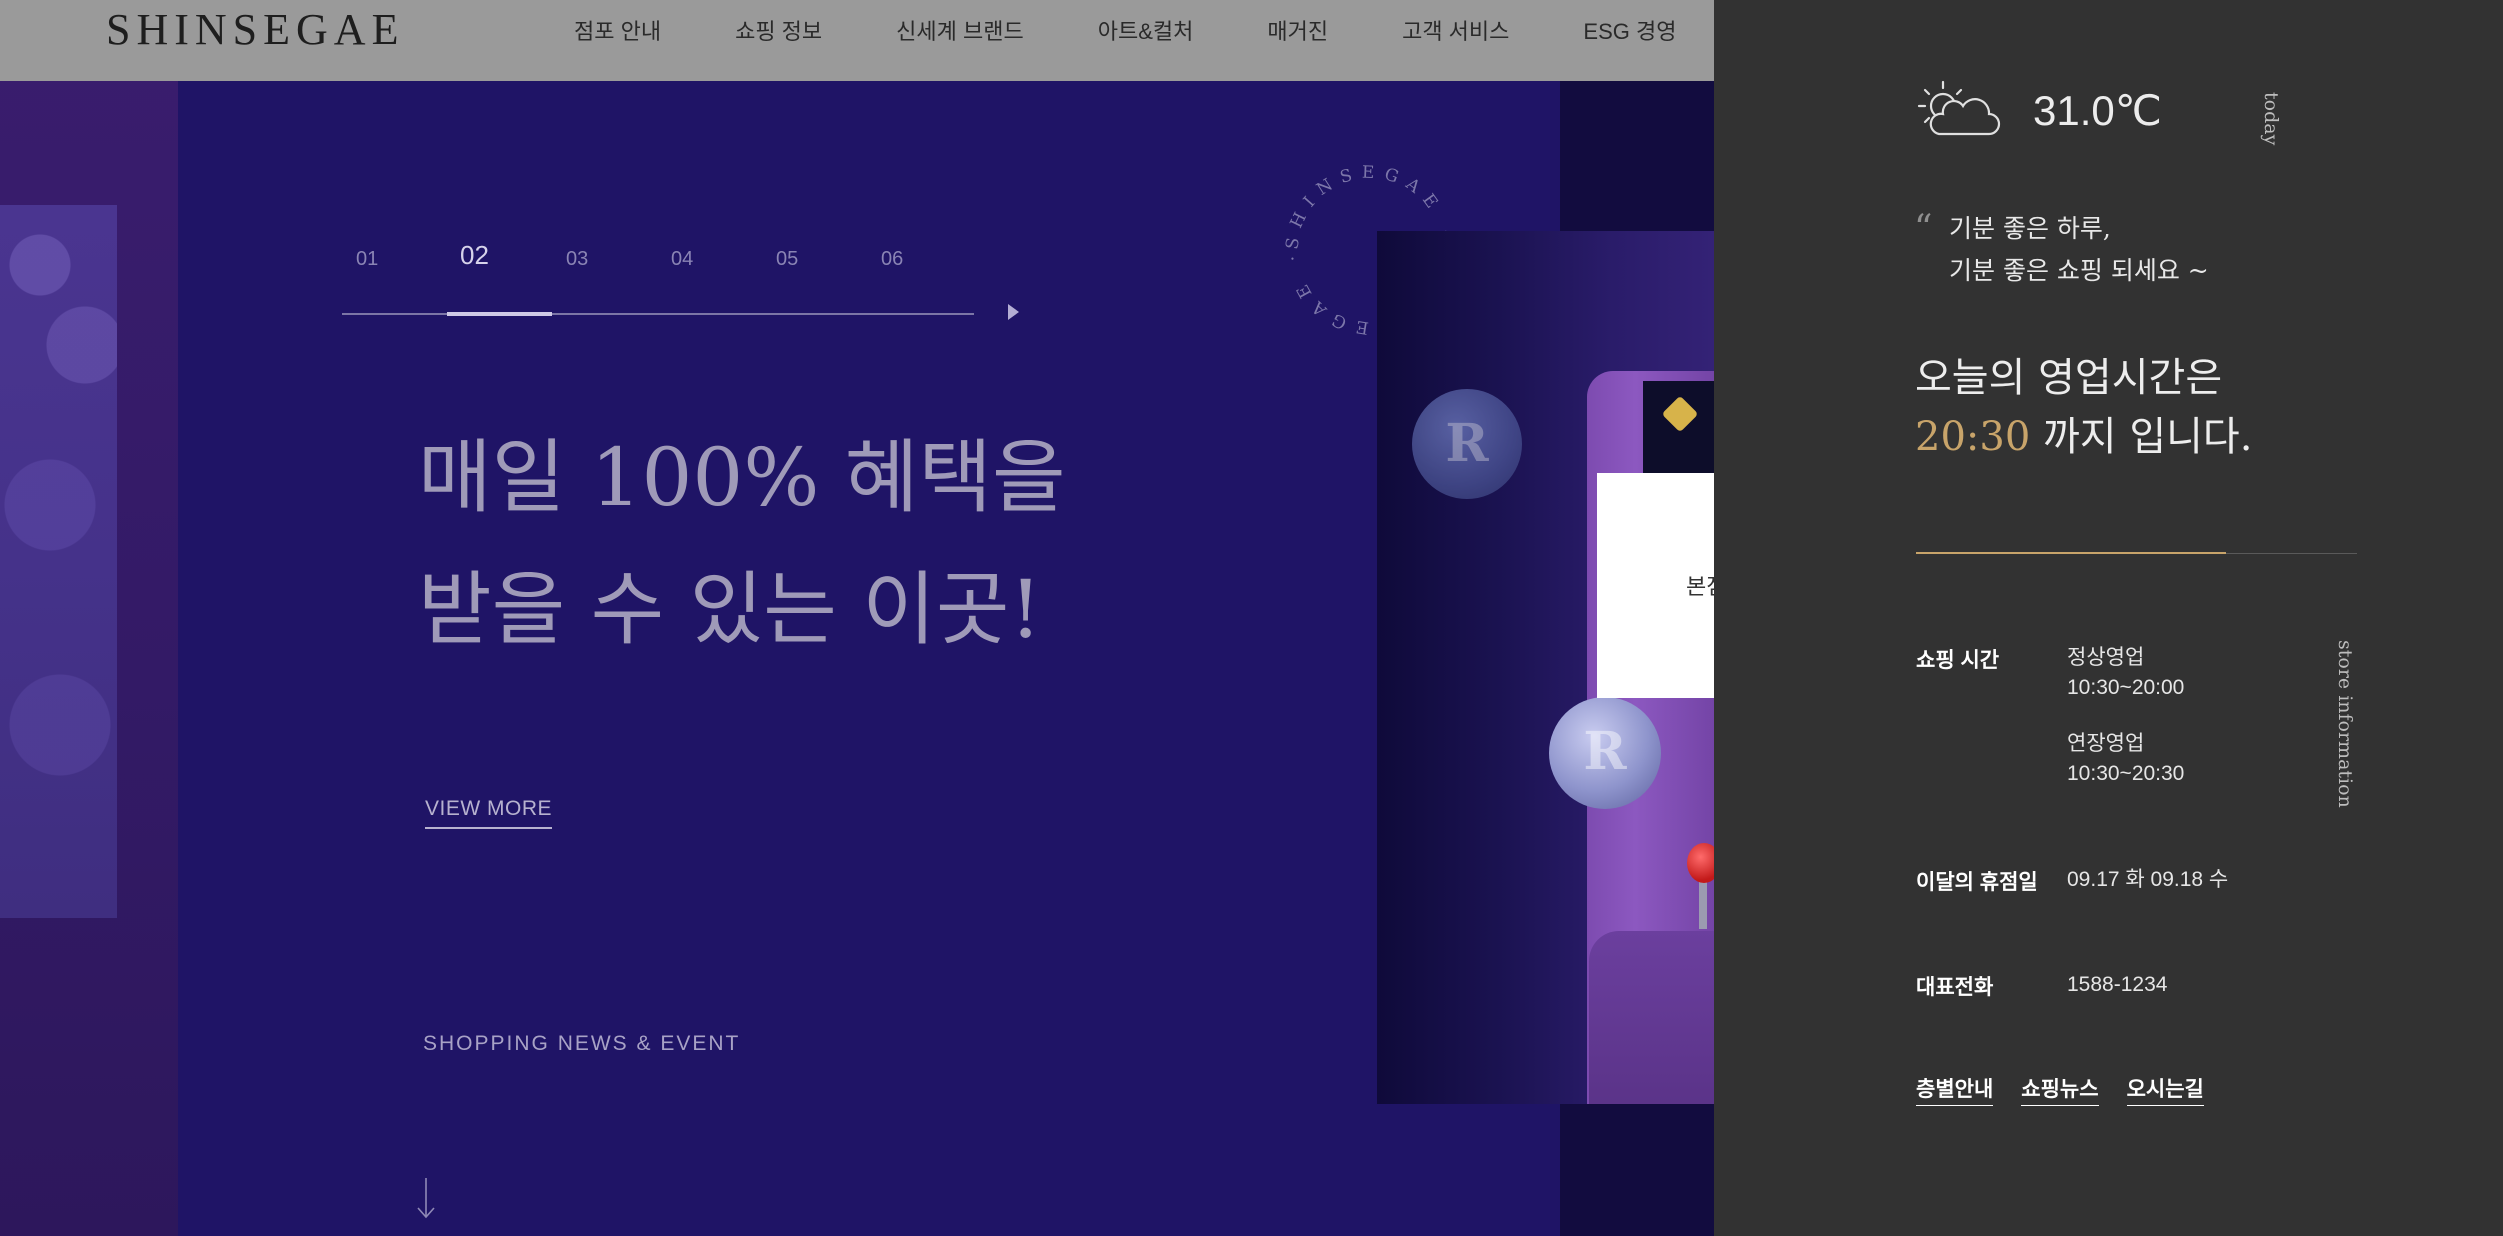 This screenshot has width=2503, height=1236. I want to click on partly-cloudy-icon, so click(1959, 108).